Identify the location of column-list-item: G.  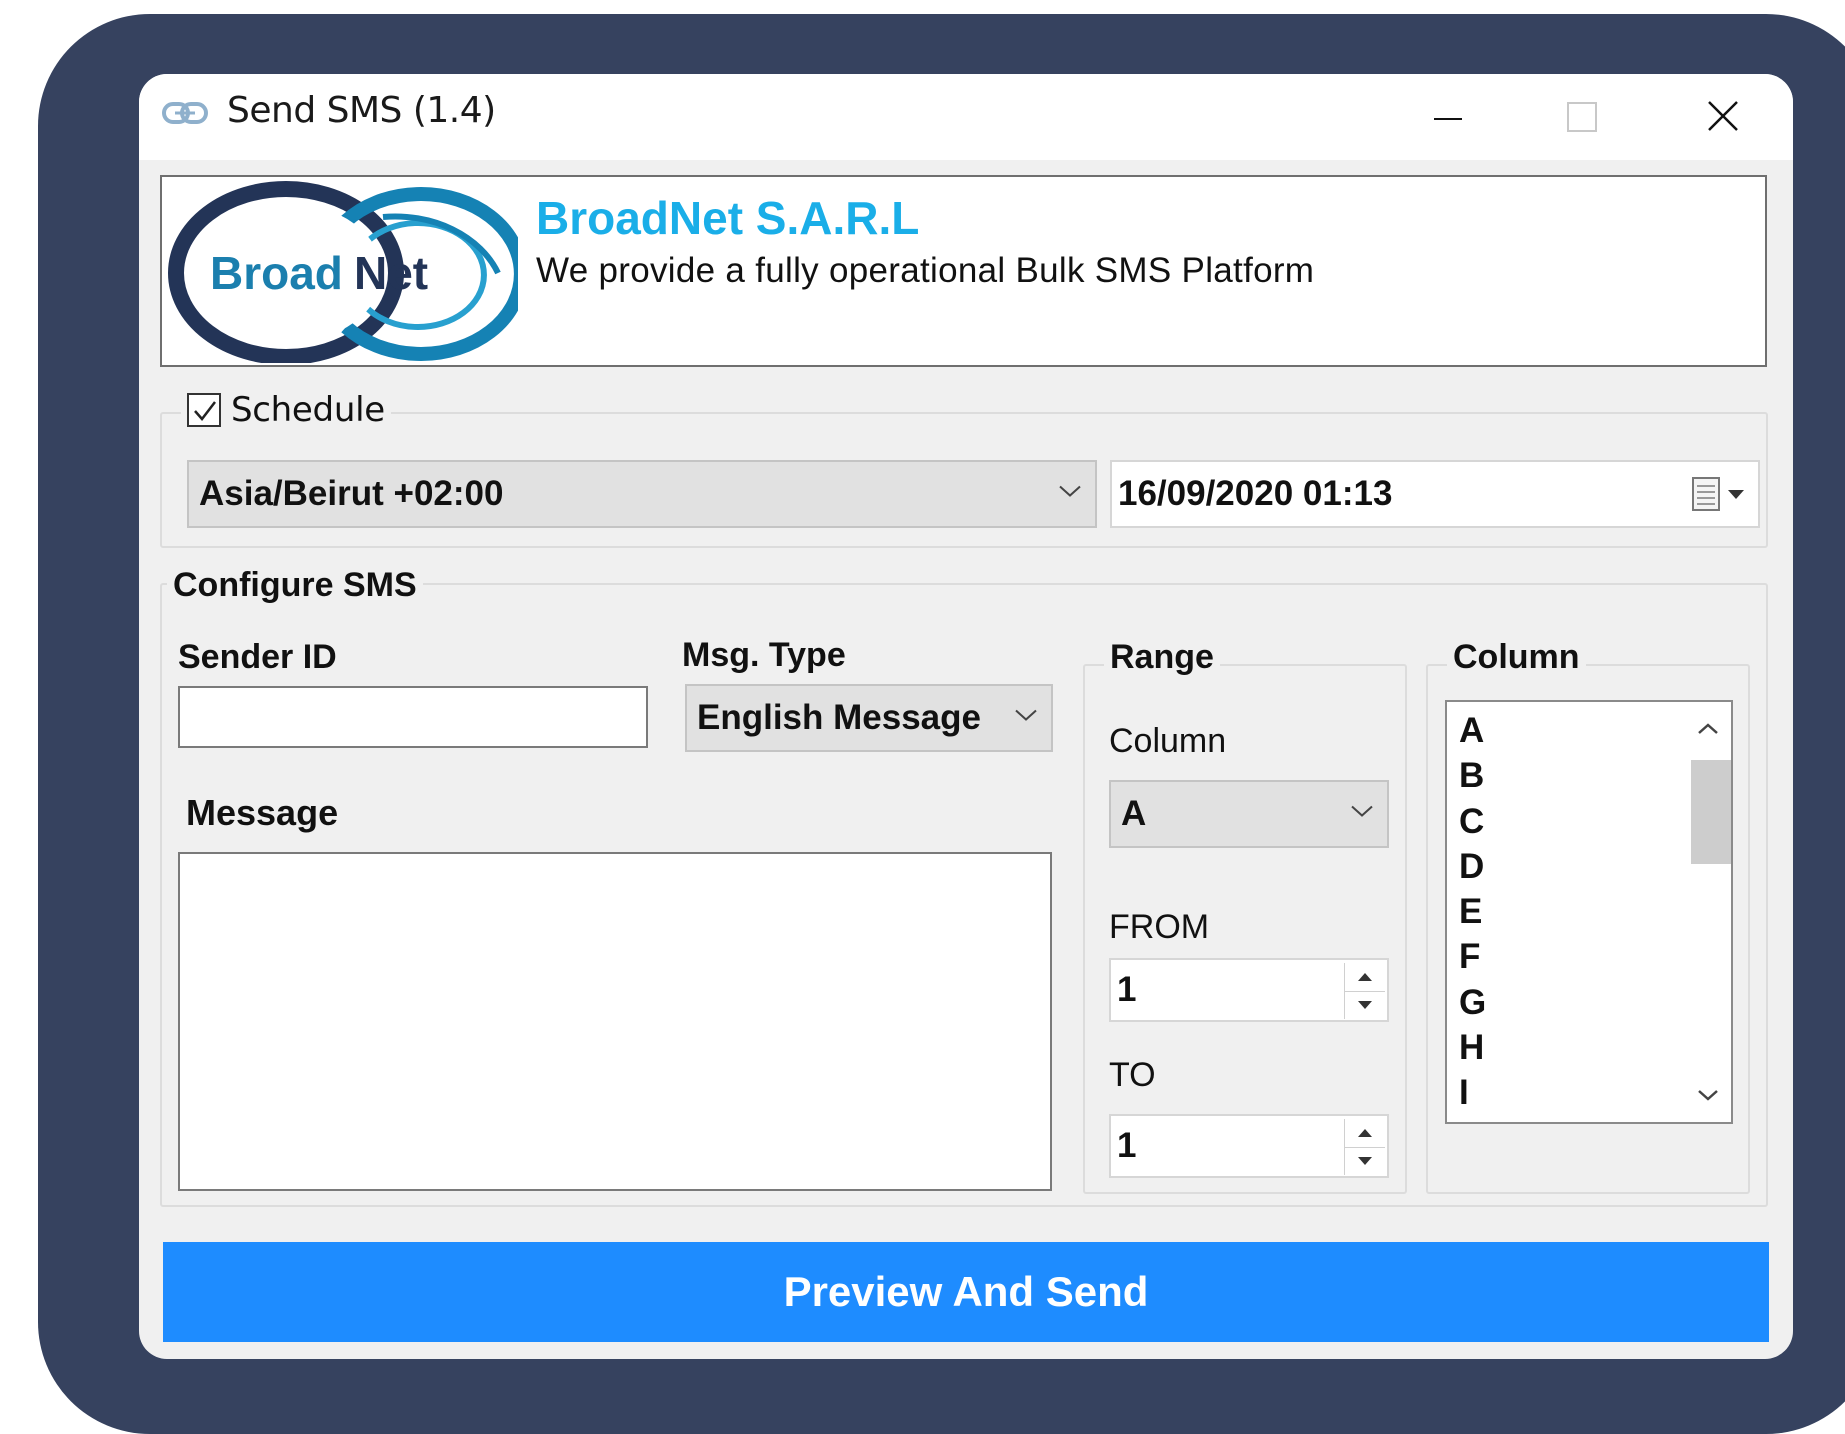
(1472, 1002).